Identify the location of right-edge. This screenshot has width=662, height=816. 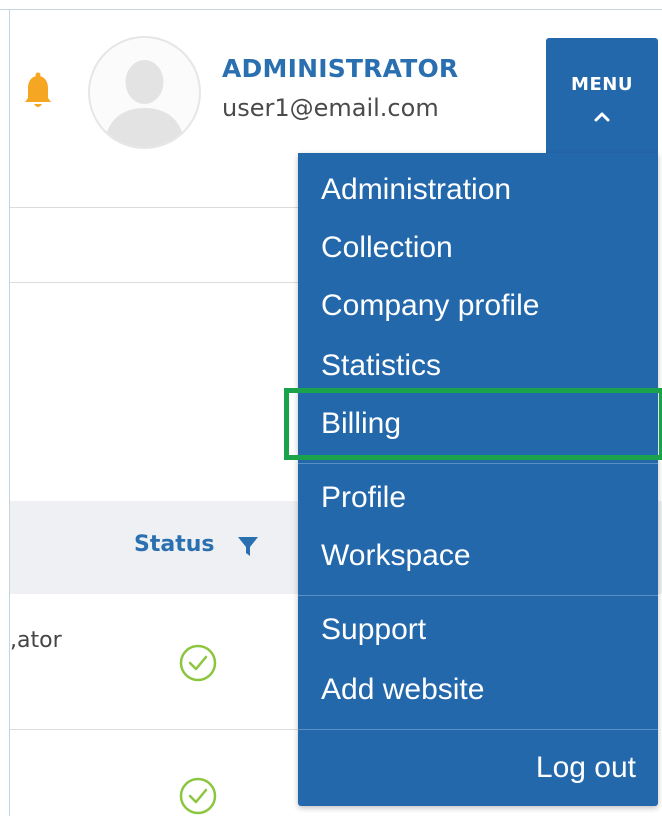
(660, 705).